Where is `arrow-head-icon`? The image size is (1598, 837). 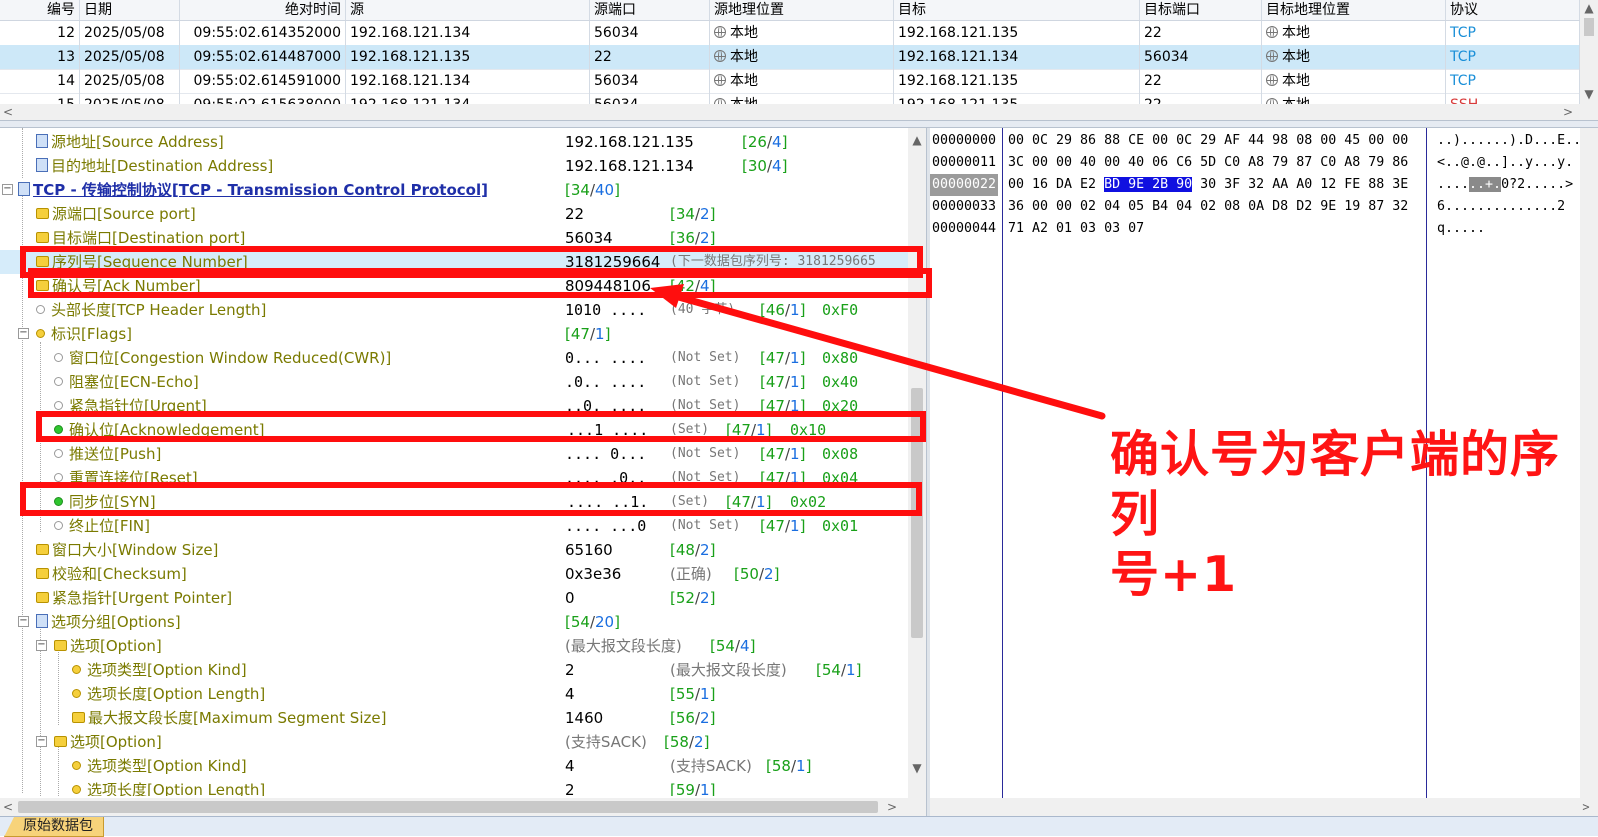
arrow-head-icon is located at coordinates (667, 296).